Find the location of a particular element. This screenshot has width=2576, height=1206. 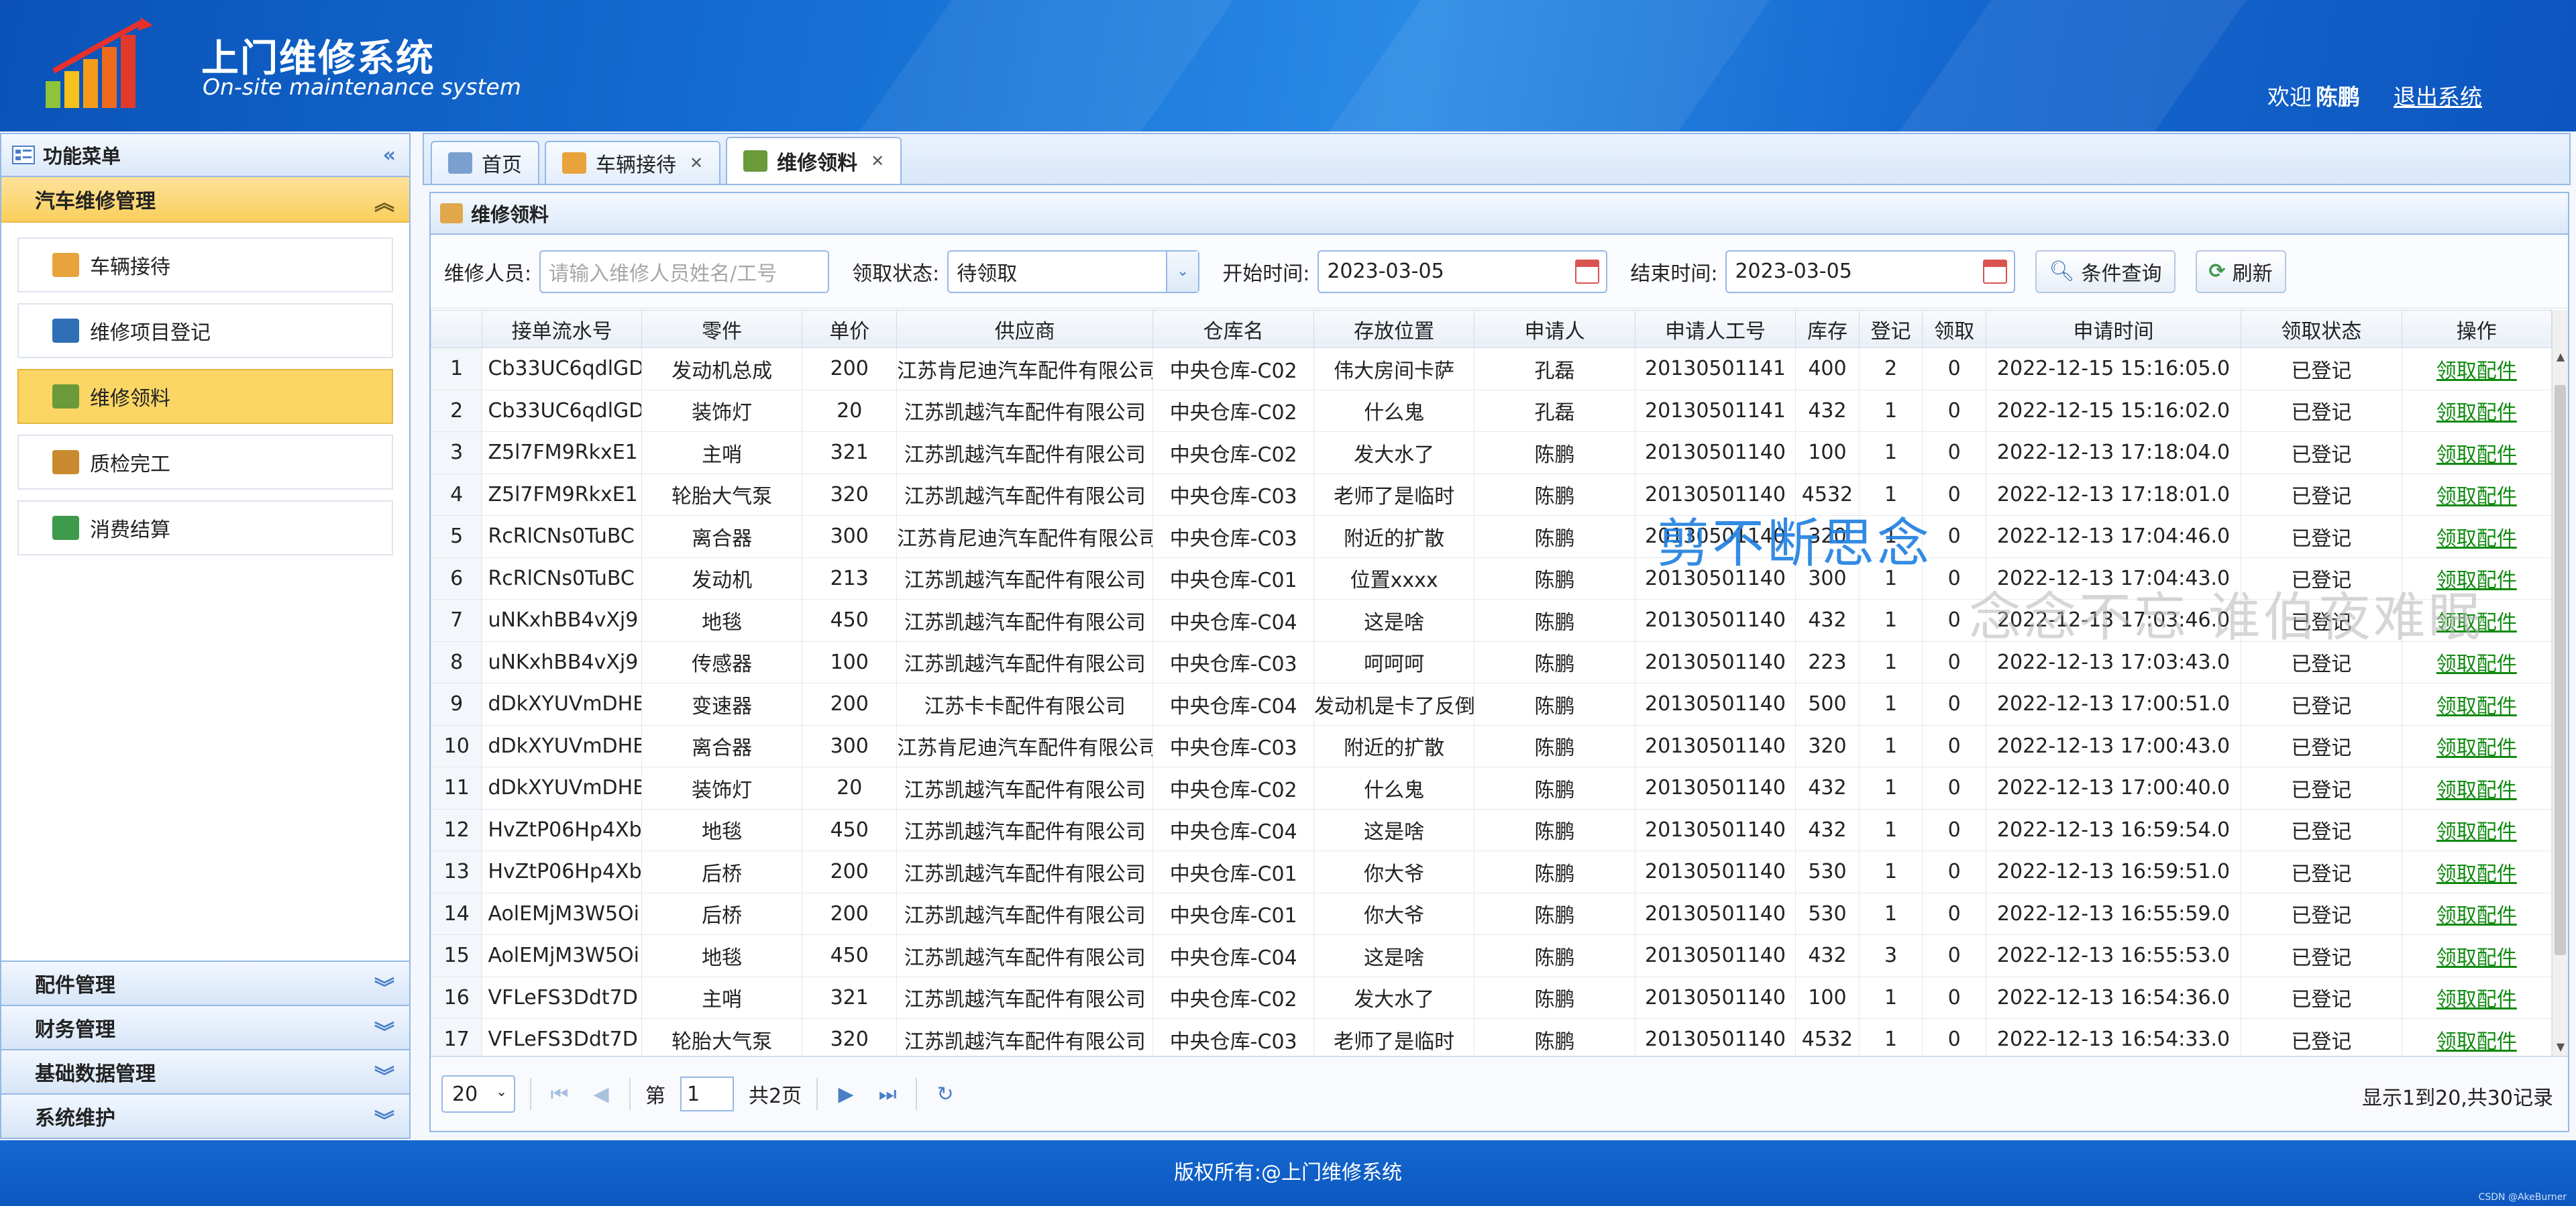

tab-vehicle-reception: 车辆接待 ✕ is located at coordinates (633, 162).